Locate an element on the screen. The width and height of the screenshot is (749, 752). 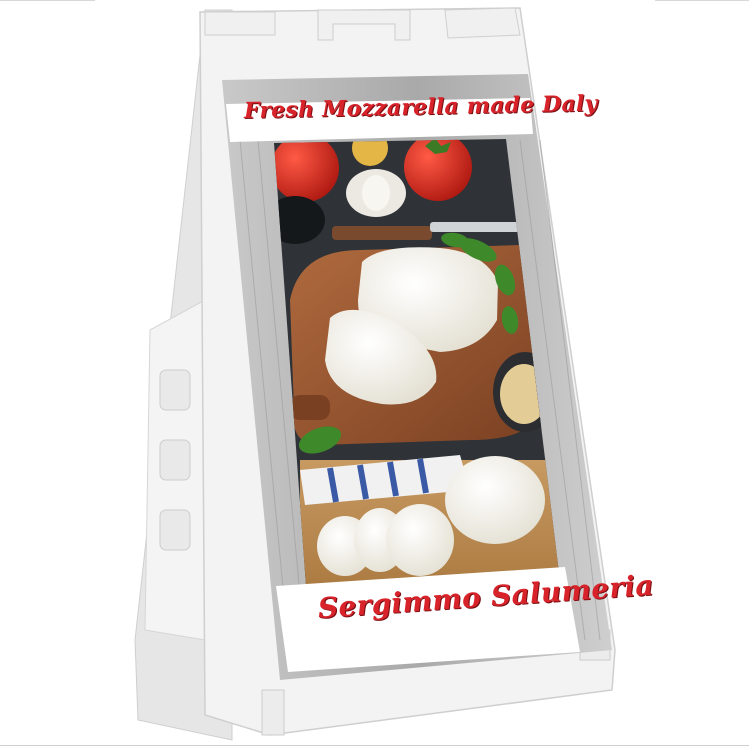
bottom-hairline is located at coordinates (374, 745).